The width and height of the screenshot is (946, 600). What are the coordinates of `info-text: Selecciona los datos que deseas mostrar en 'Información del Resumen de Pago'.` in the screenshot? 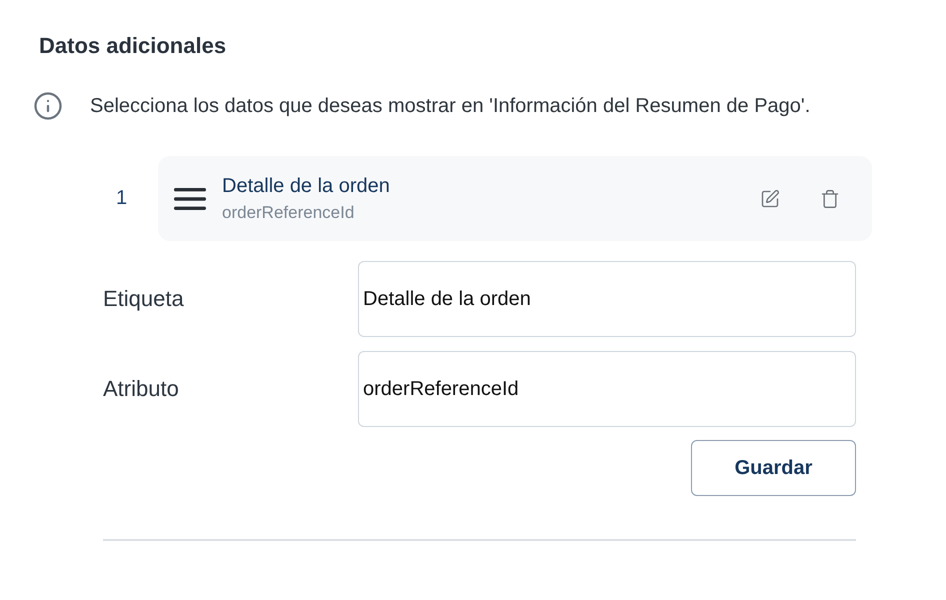 It's located at (450, 106).